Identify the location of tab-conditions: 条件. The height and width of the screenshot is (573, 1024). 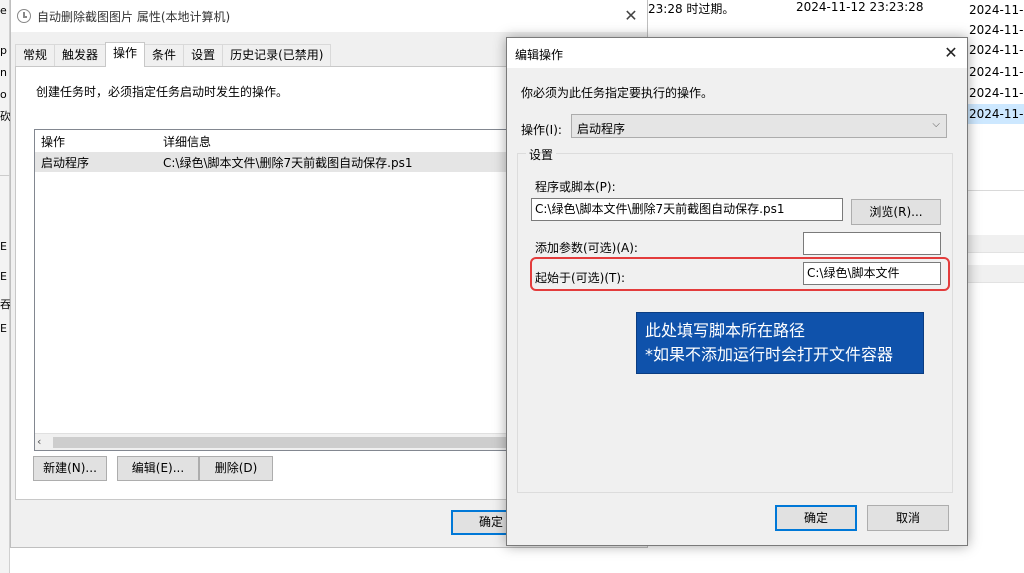
(164, 55).